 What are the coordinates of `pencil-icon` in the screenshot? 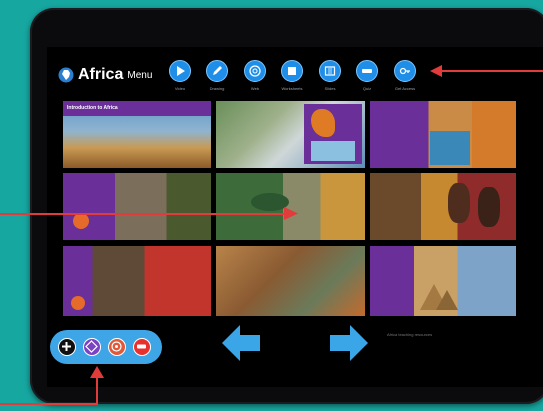 It's located at (217, 70).